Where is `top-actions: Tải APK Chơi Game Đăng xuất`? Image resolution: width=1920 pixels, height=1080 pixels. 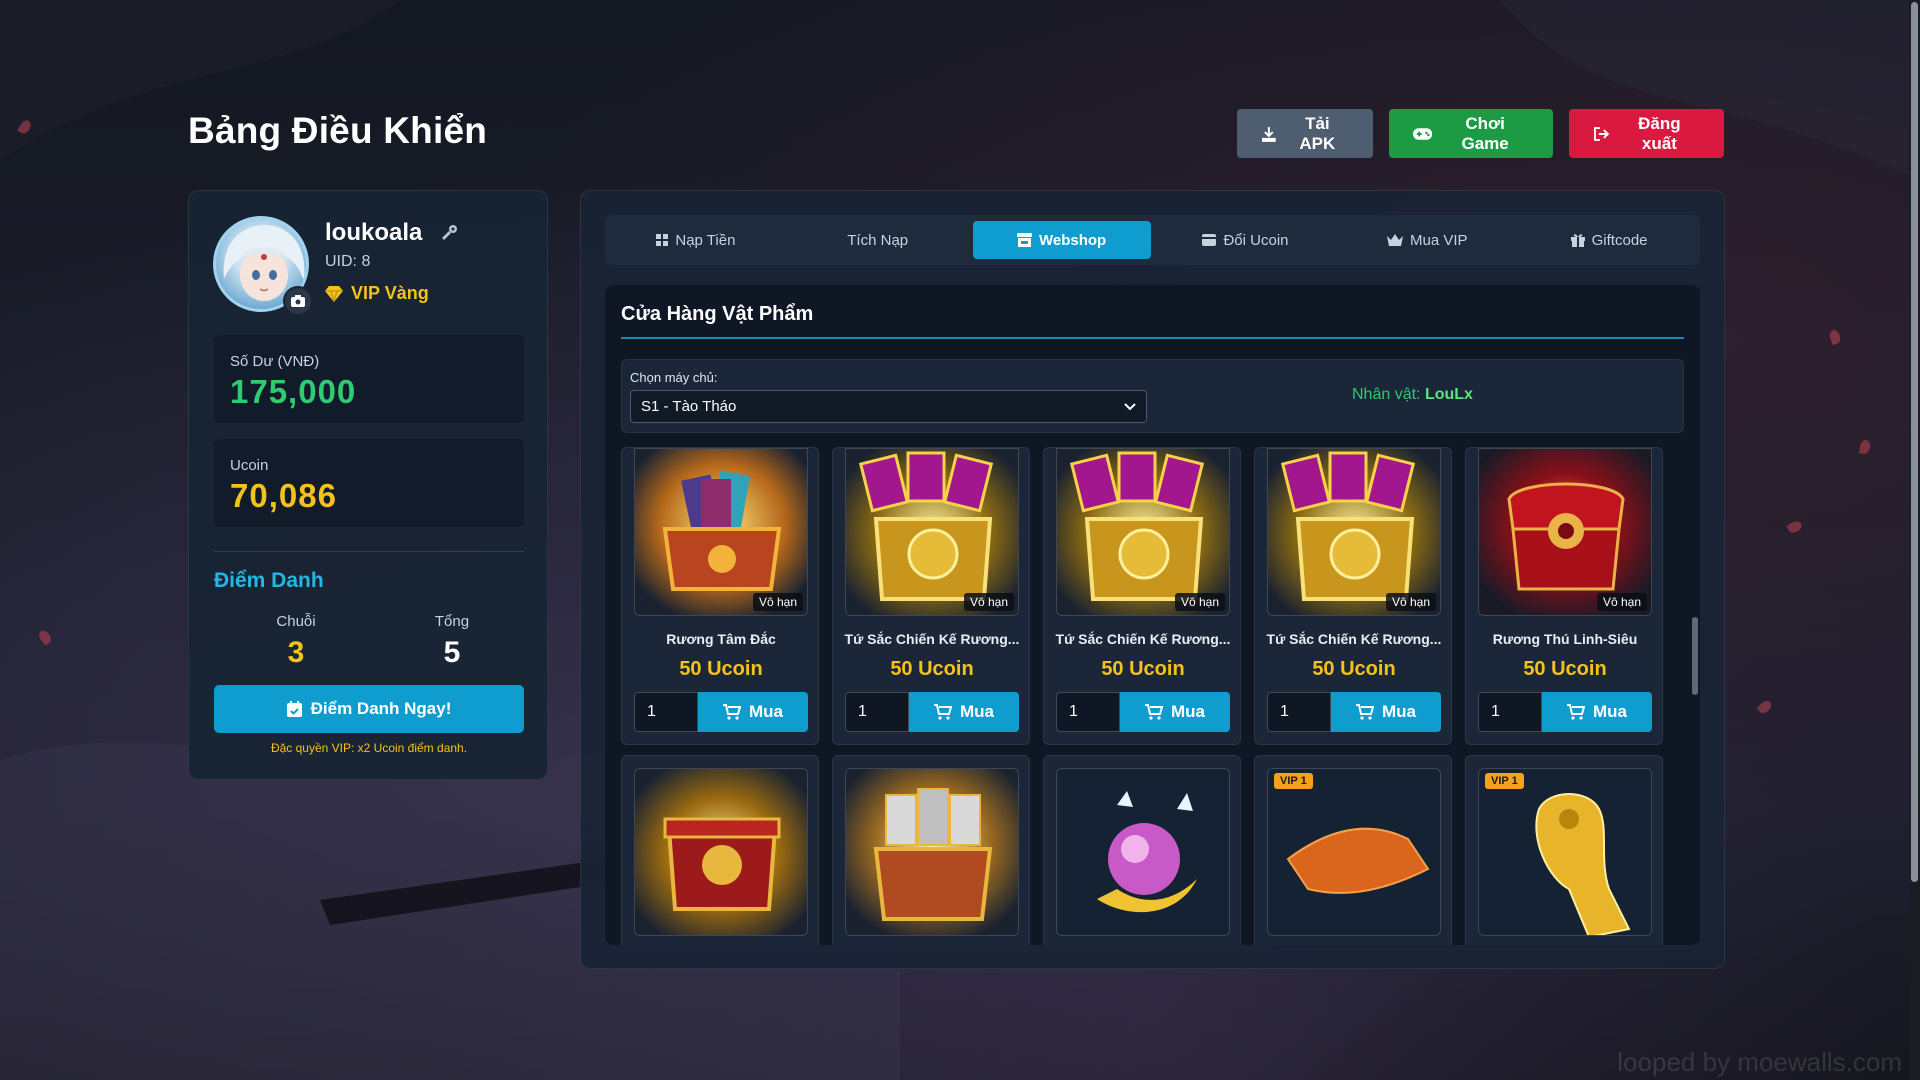 top-actions: Tải APK Chơi Game Đăng xuất is located at coordinates (1480, 133).